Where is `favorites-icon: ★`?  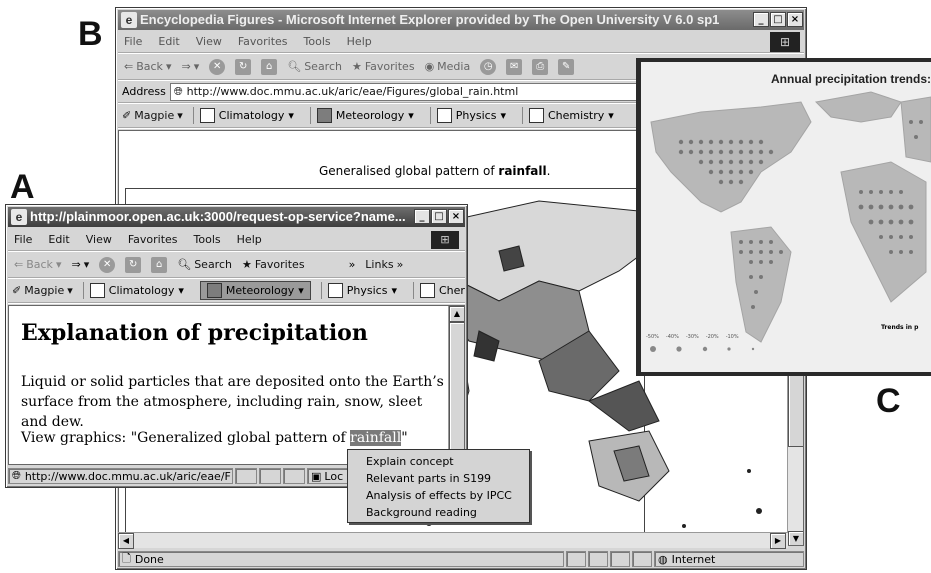
favorites-icon: ★ is located at coordinates (356, 66).